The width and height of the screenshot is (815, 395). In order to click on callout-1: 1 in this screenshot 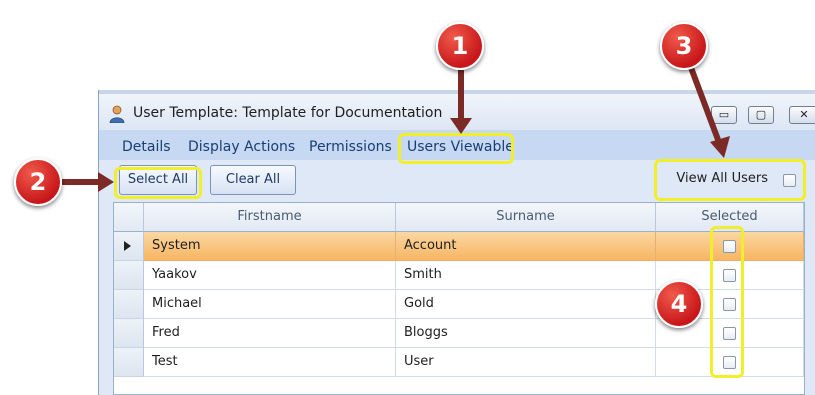, I will do `click(460, 46)`.